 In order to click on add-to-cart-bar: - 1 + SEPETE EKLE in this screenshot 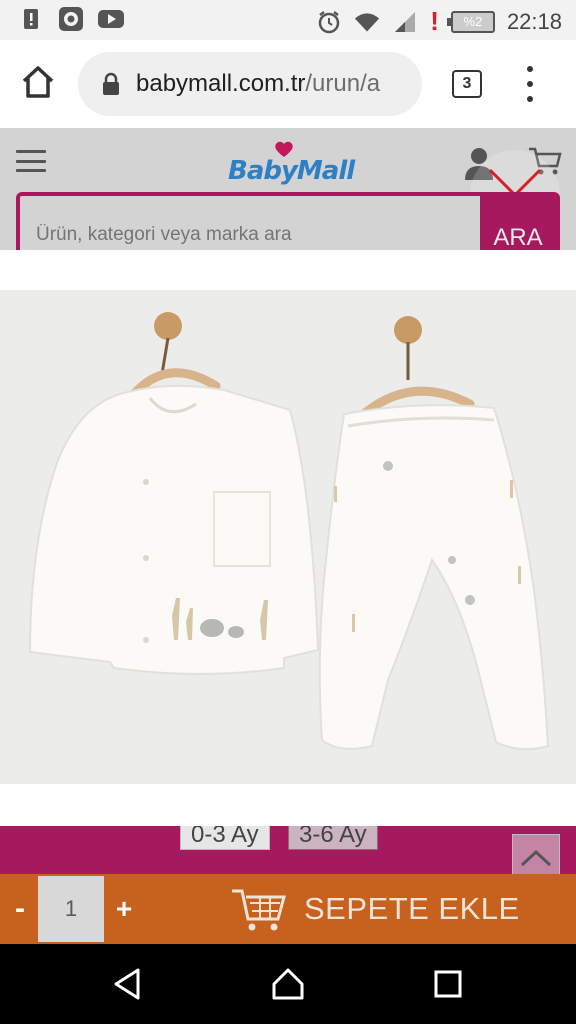, I will do `click(288, 909)`.